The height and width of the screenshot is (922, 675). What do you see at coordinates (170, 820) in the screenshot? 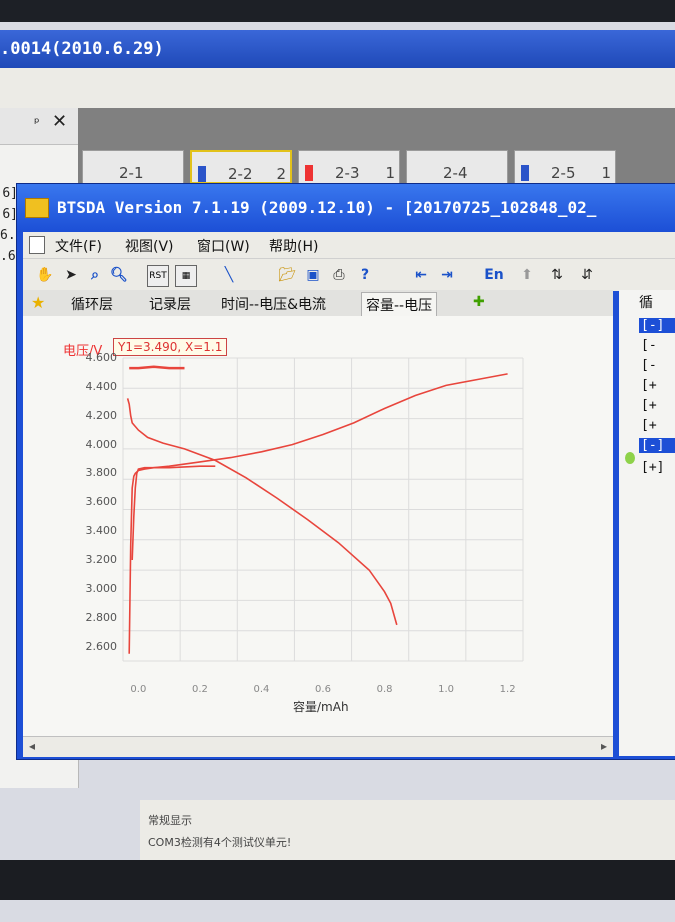
I see `status-display-mode: 常规显示` at bounding box center [170, 820].